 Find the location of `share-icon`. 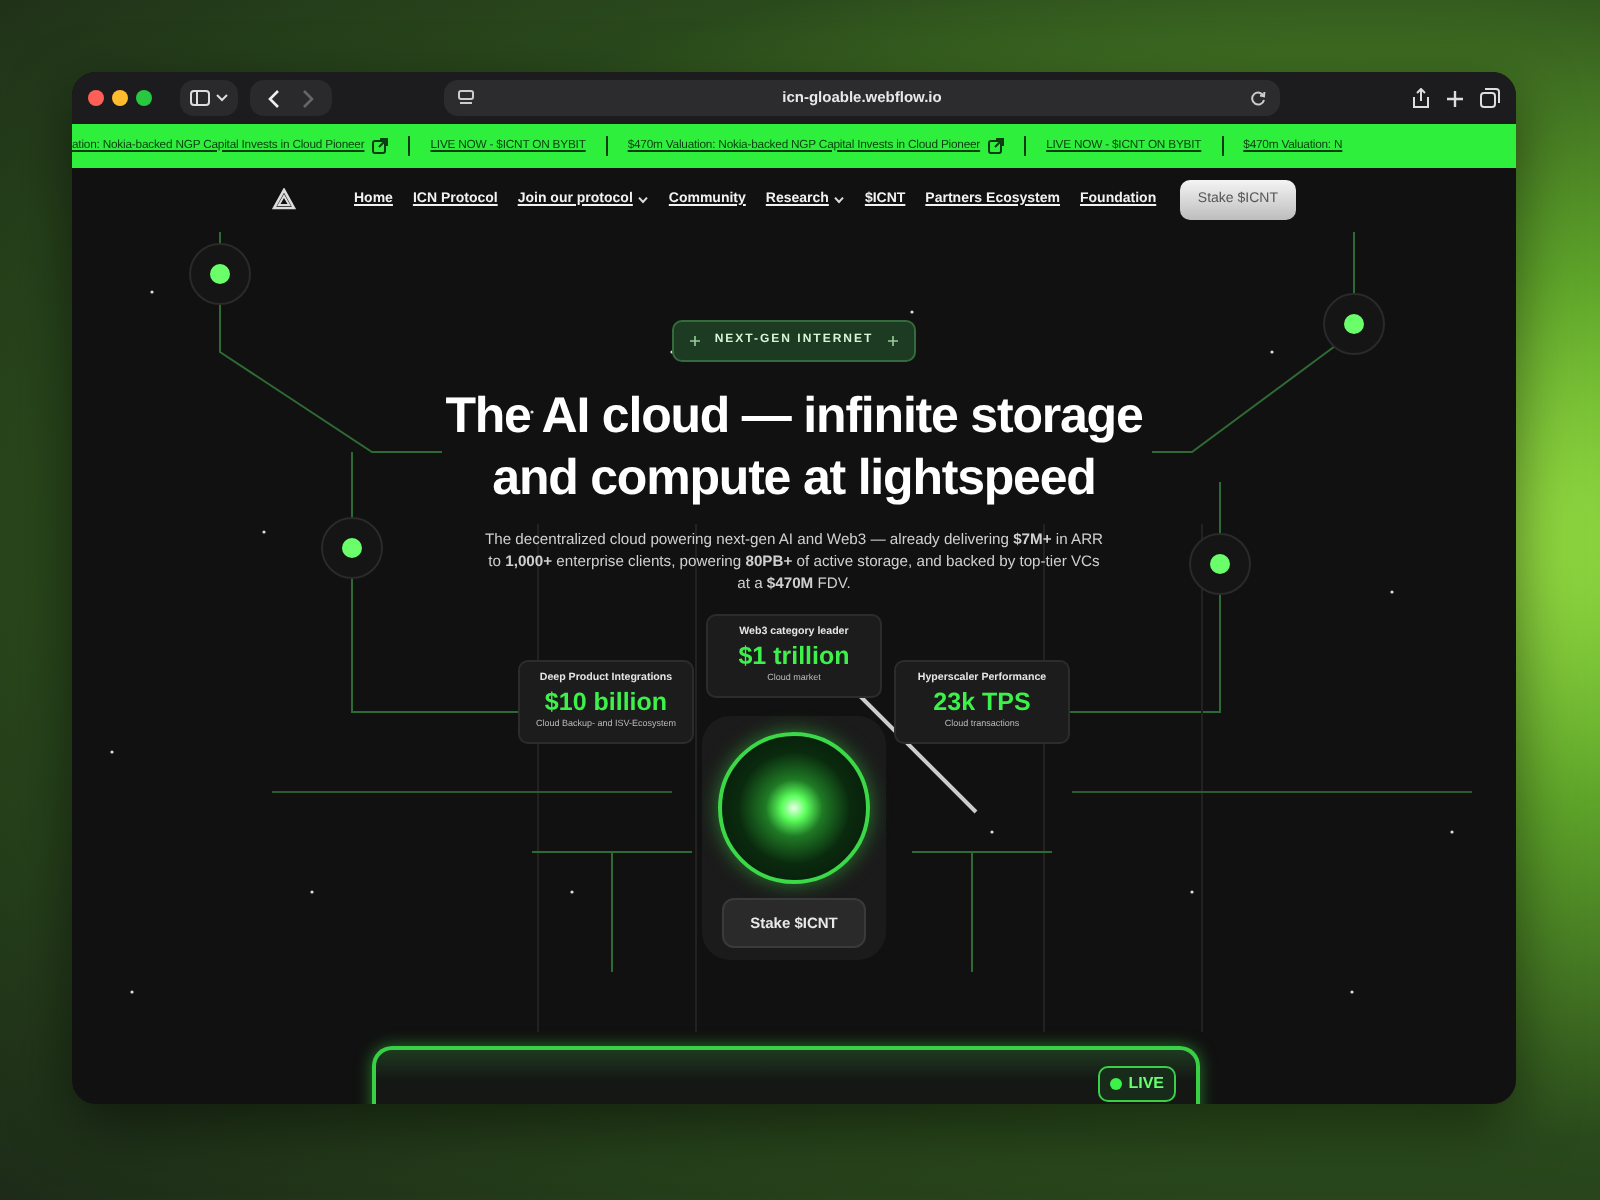

share-icon is located at coordinates (1421, 98).